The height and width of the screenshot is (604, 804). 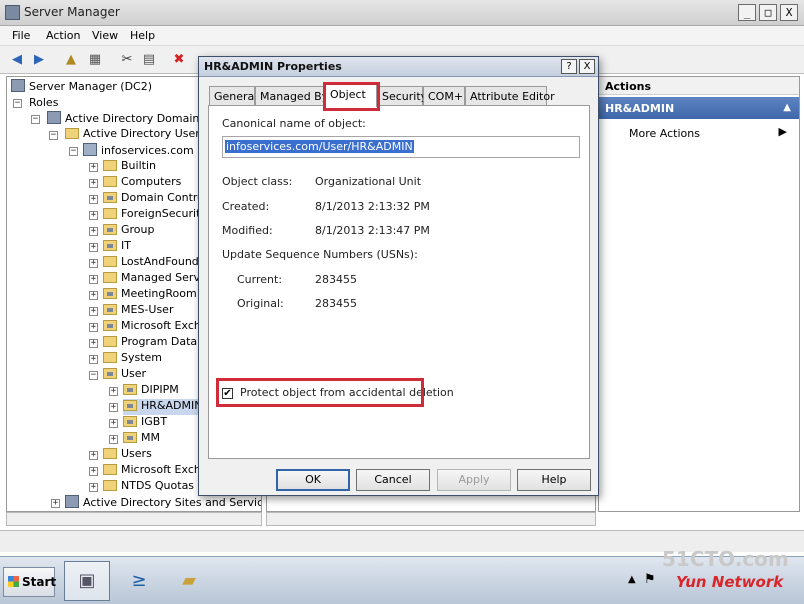 What do you see at coordinates (247, 230) in the screenshot?
I see `modified-label: Modified:` at bounding box center [247, 230].